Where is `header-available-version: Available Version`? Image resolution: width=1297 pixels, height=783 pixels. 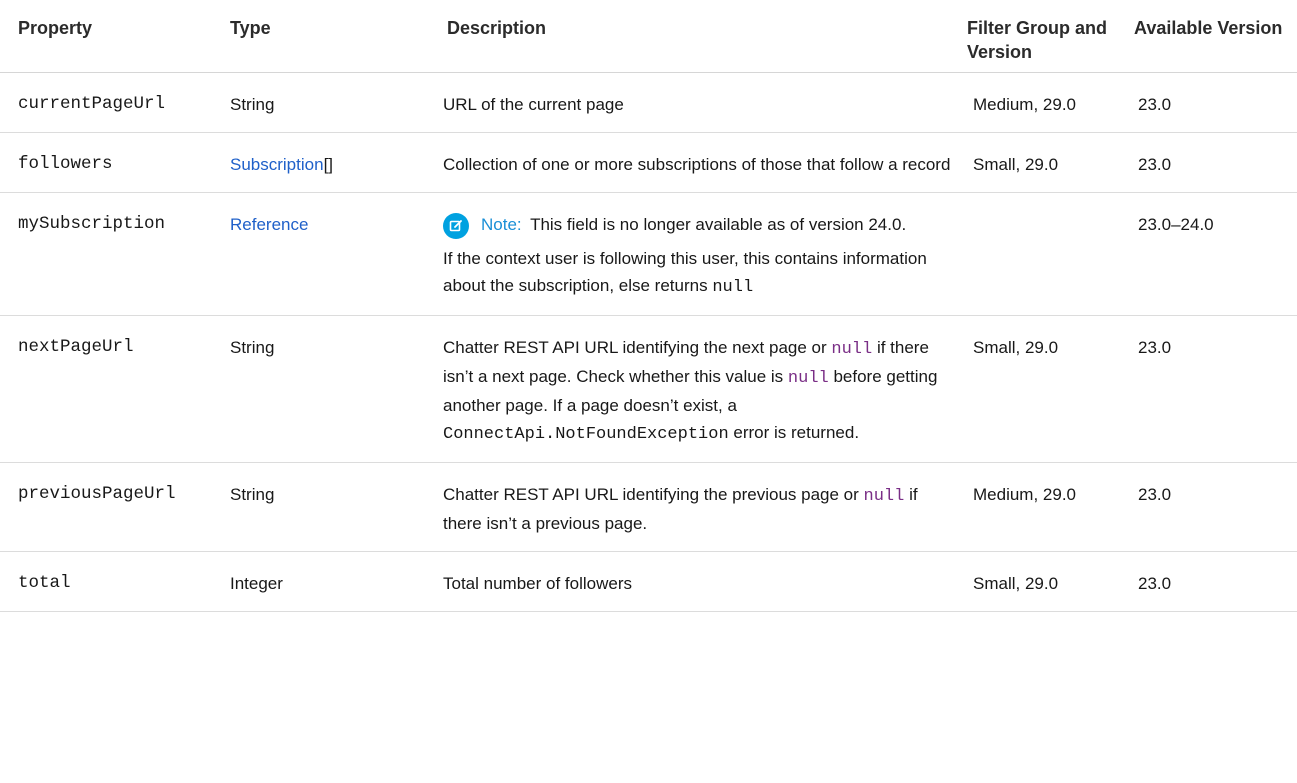
header-available-version: Available Version is located at coordinates (1211, 36).